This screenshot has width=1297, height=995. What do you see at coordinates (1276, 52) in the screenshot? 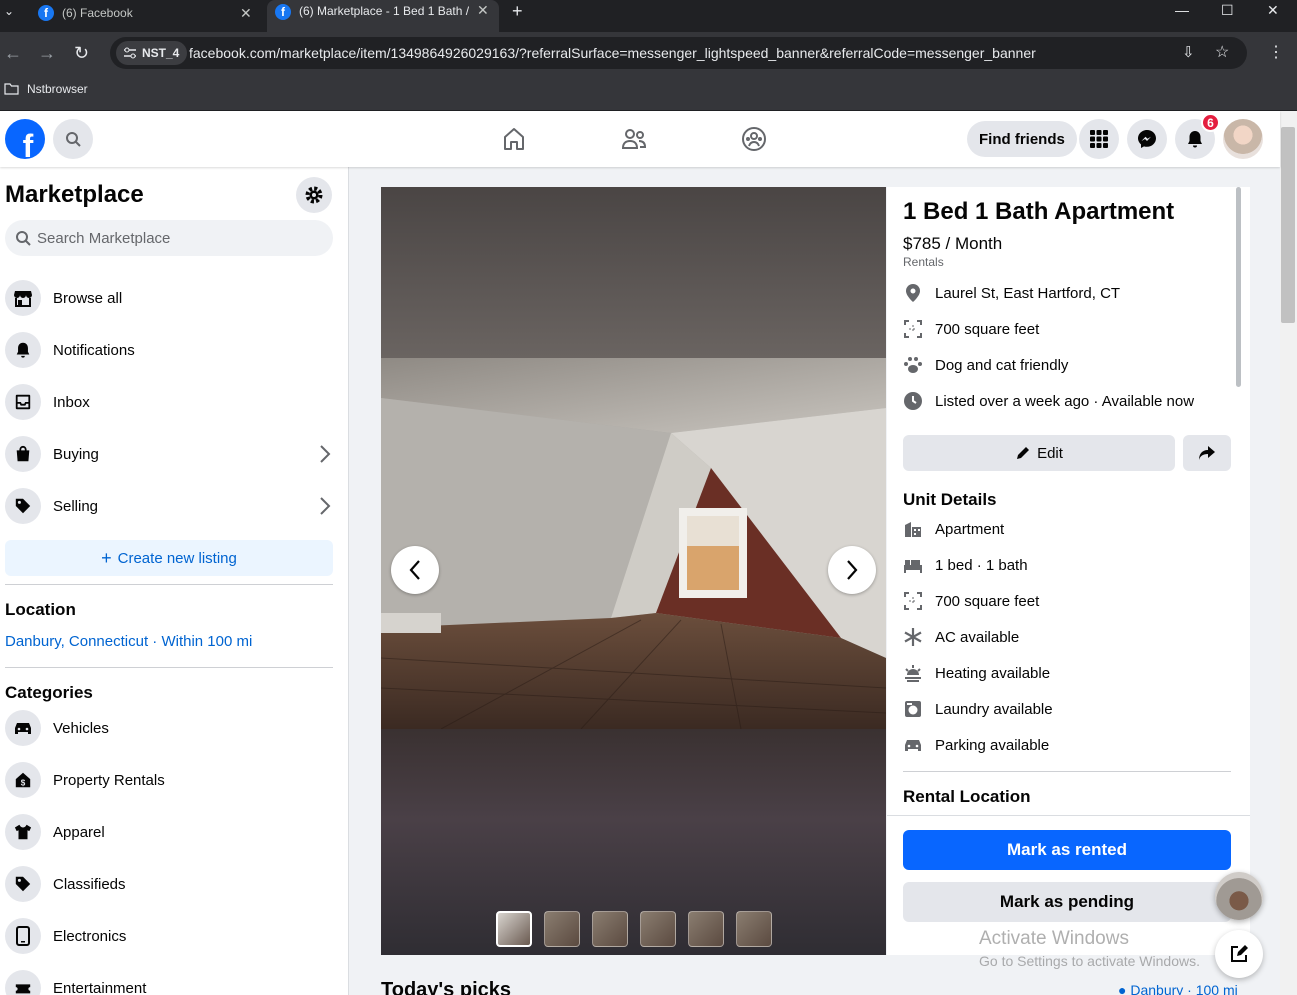
I see `browser-menu-icon: ⋮` at bounding box center [1276, 52].